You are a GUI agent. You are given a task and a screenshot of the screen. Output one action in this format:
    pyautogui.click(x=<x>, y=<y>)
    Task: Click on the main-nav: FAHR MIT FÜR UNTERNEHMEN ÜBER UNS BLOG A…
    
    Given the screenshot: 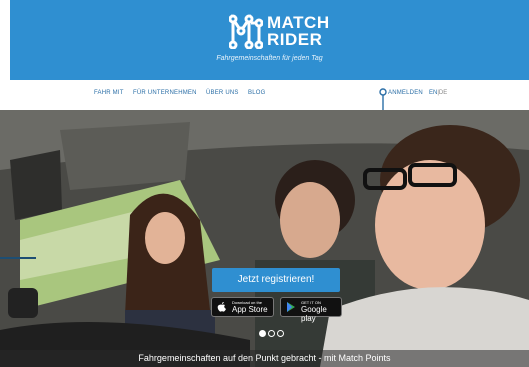 What is the action you would take?
    pyautogui.click(x=269, y=96)
    